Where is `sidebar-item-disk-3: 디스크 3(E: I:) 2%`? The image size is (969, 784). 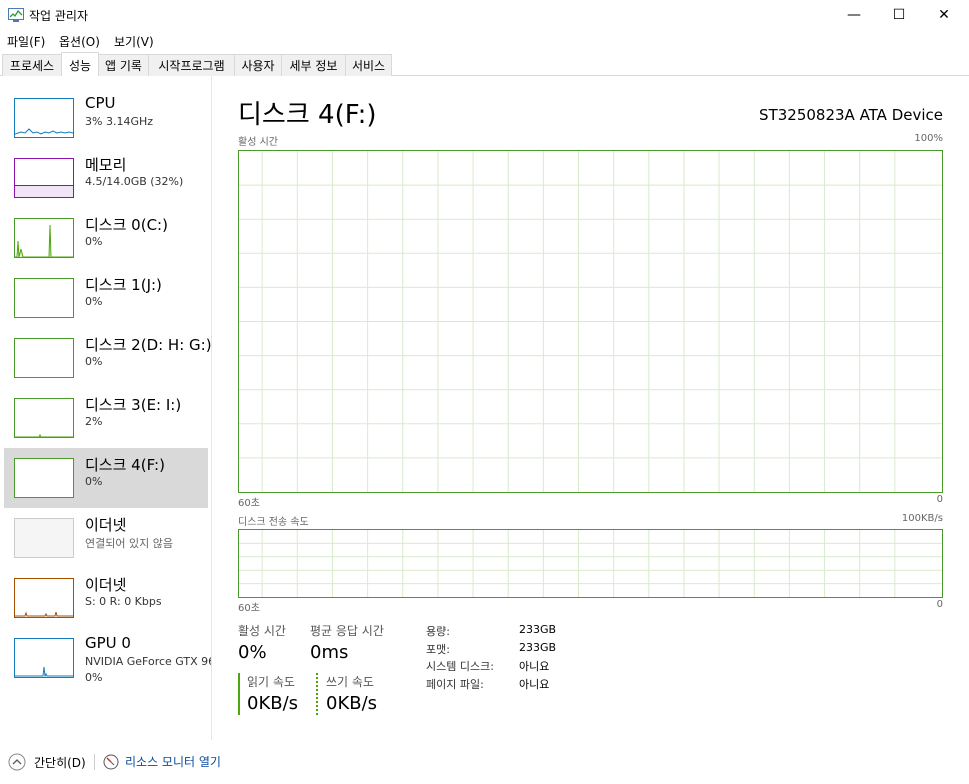
sidebar-item-disk-3: 디스크 3(E: I:) 2% is located at coordinates (106, 418).